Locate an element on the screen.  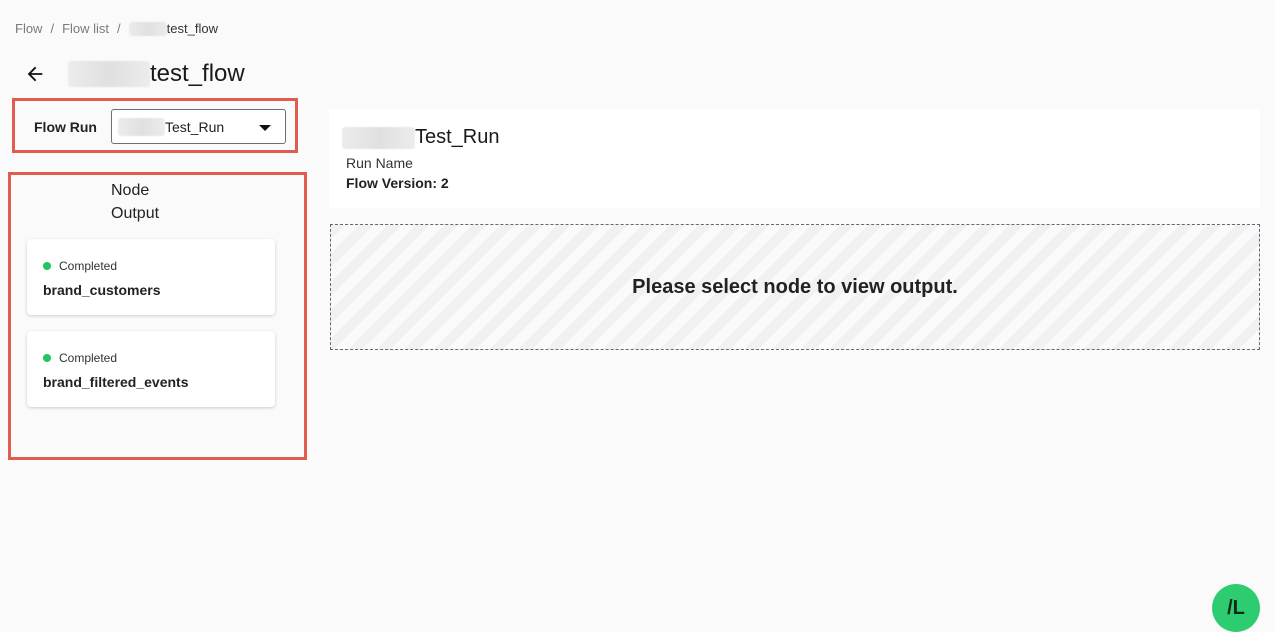
node-output-heading-line2: Output is located at coordinates (135, 213).